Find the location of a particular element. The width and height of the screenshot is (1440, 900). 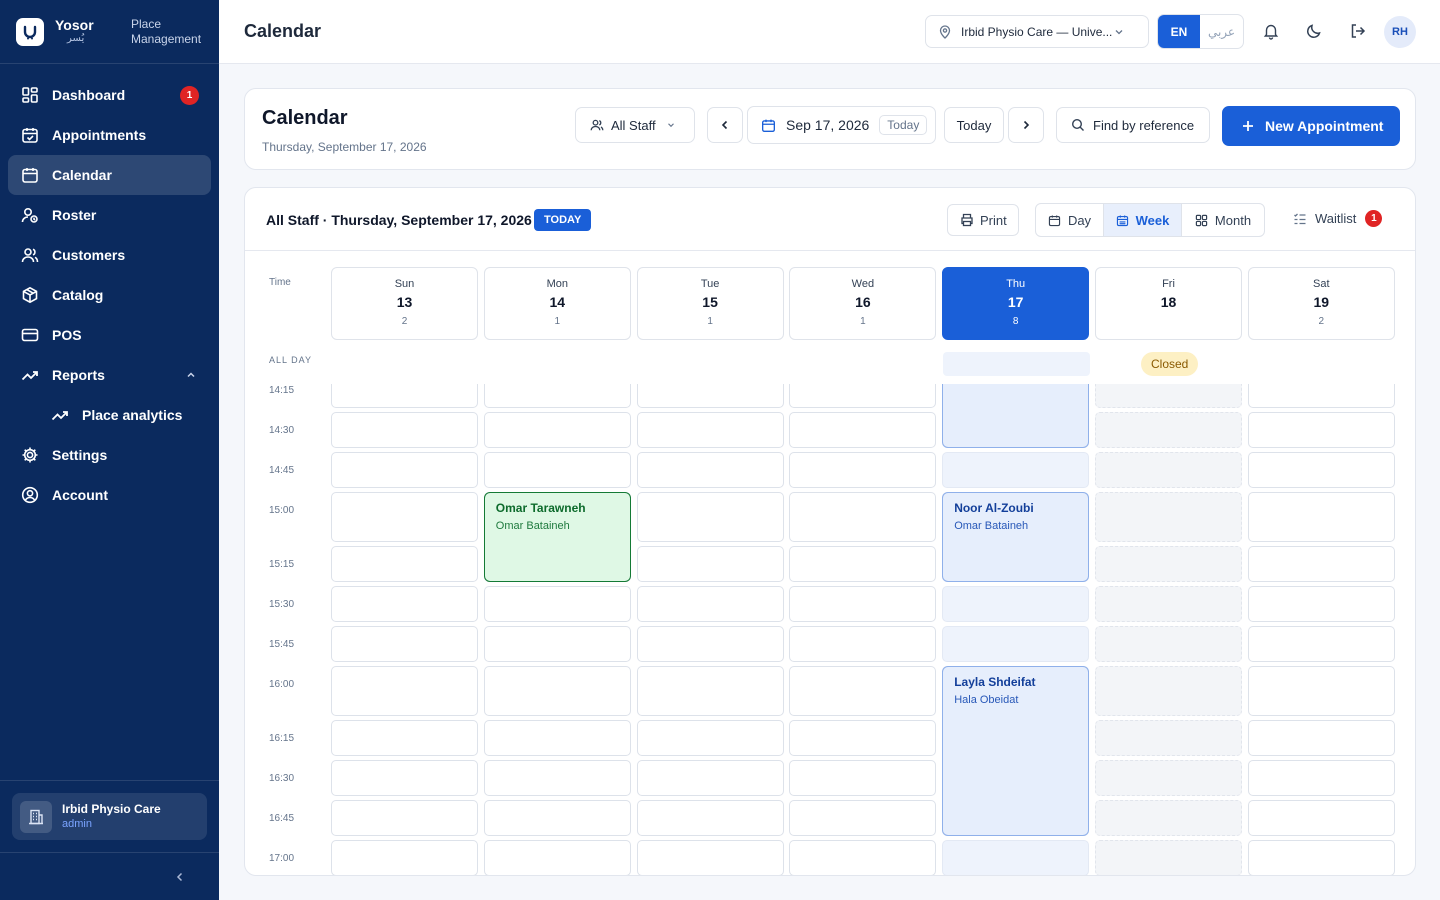

day-header-mon: Mon 14 1 is located at coordinates (557, 303).